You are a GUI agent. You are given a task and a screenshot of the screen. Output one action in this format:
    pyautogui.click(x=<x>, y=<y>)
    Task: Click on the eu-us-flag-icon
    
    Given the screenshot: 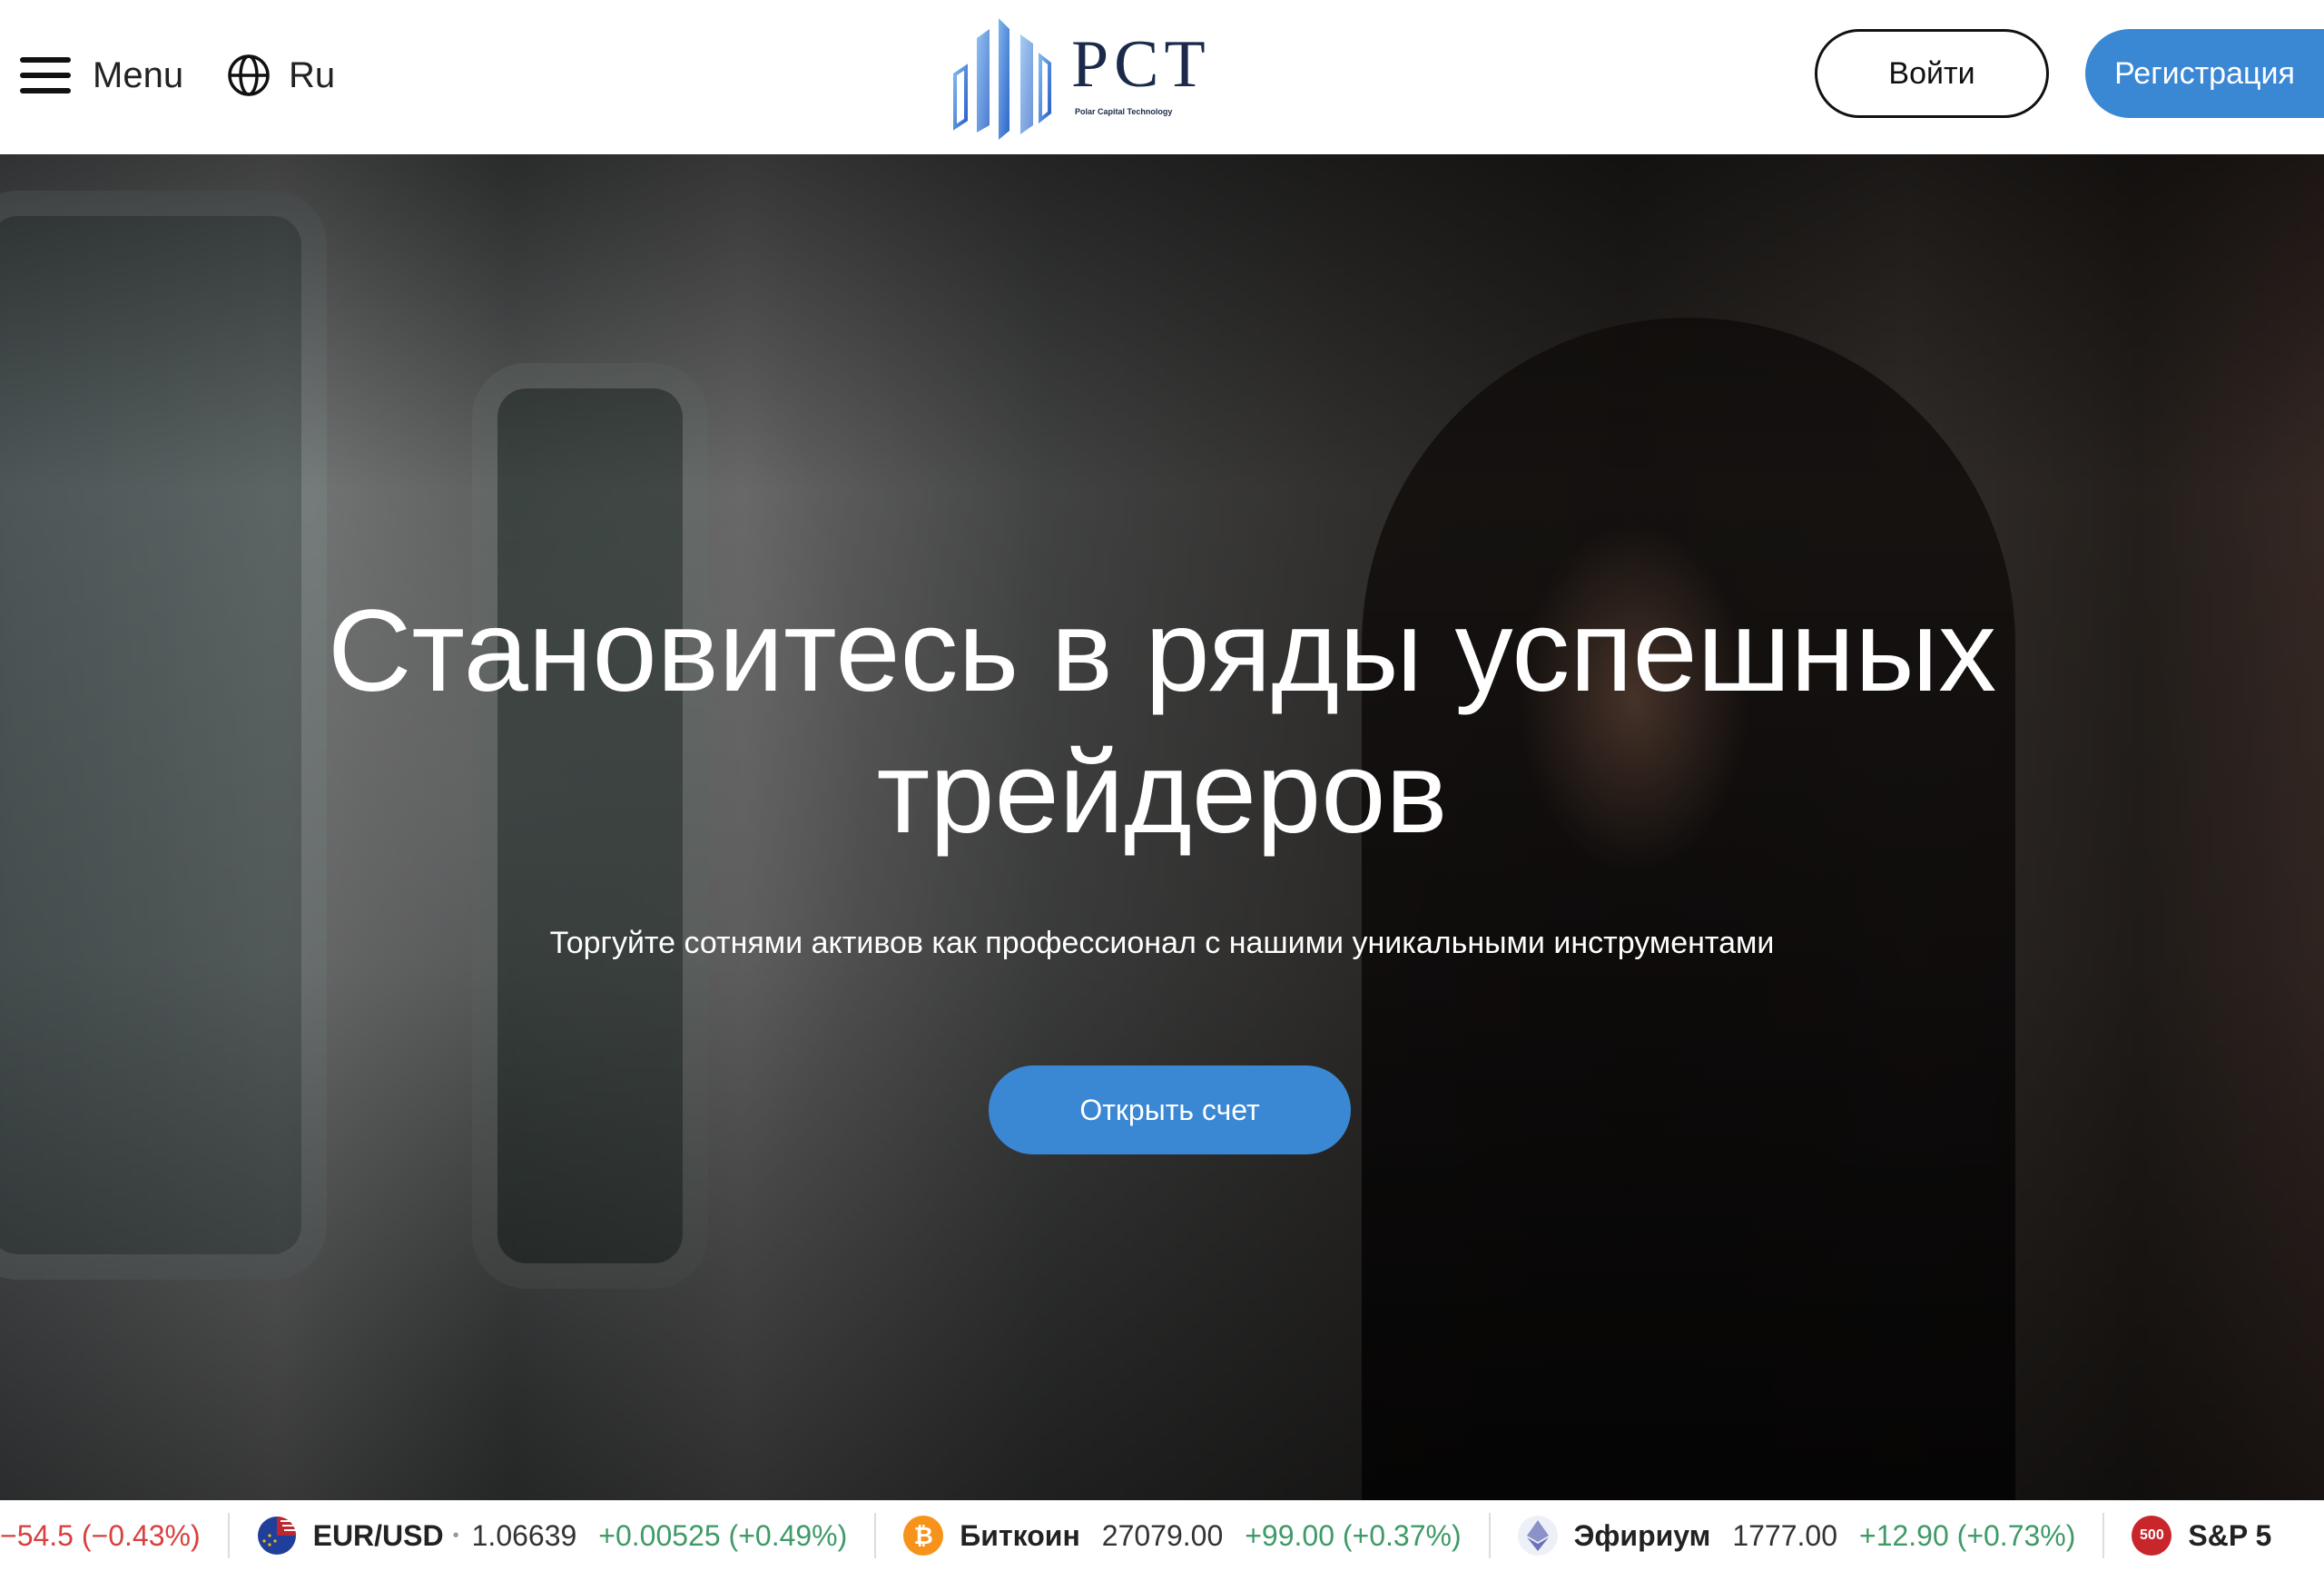 What is the action you would take?
    pyautogui.click(x=277, y=1536)
    